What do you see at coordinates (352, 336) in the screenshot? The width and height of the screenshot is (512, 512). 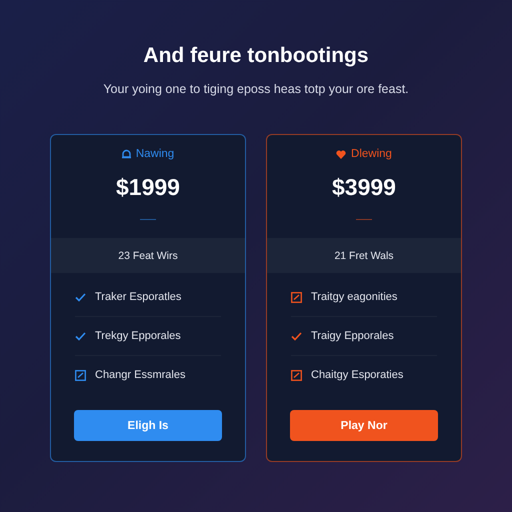 I see `feature-label: Traigy Epporales` at bounding box center [352, 336].